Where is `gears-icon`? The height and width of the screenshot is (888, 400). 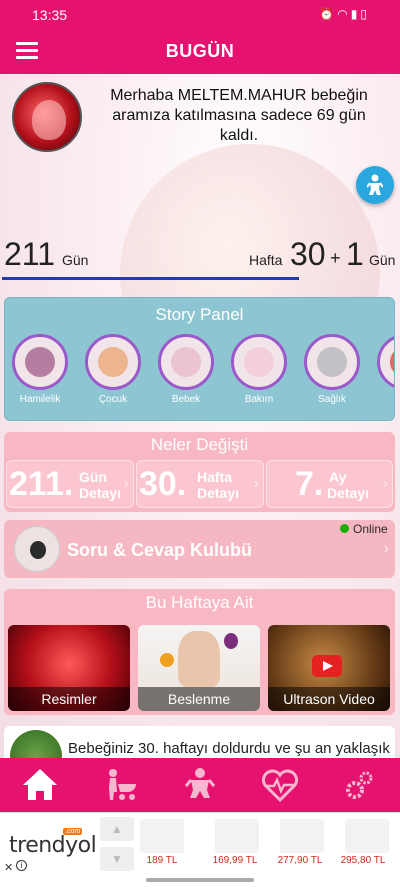
gears-icon is located at coordinates (359, 785).